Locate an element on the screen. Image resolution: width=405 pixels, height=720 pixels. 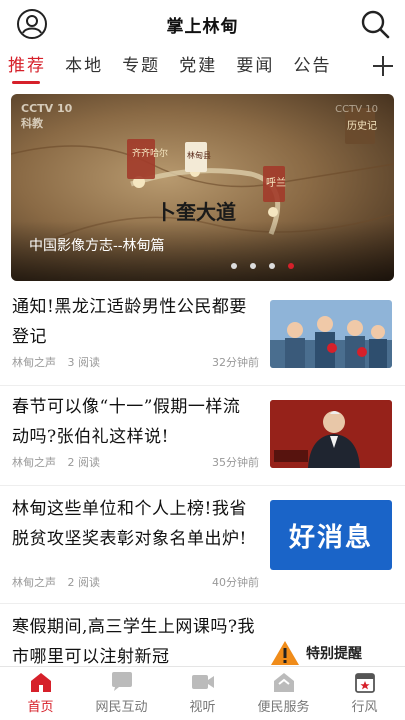
notice-thumbnail: 特别提醒 is located at coordinates (331, 652).